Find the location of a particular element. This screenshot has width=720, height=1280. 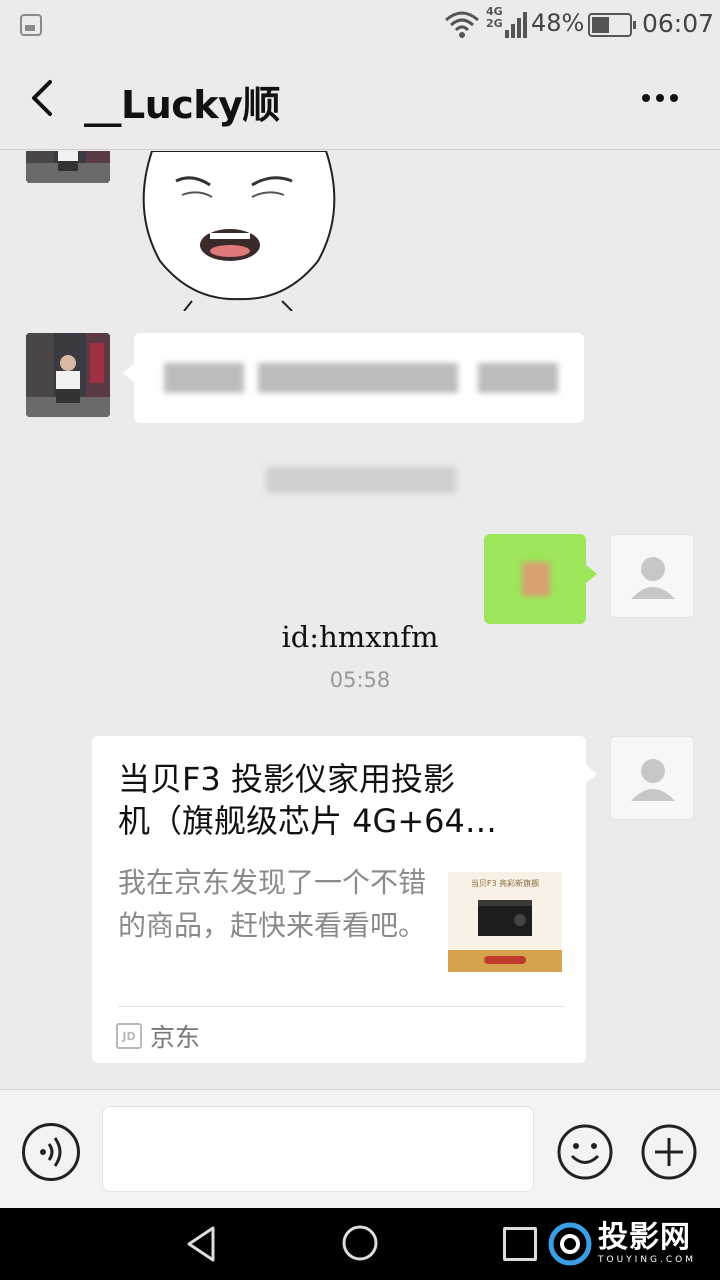

more-dots-icon is located at coordinates (660, 98).